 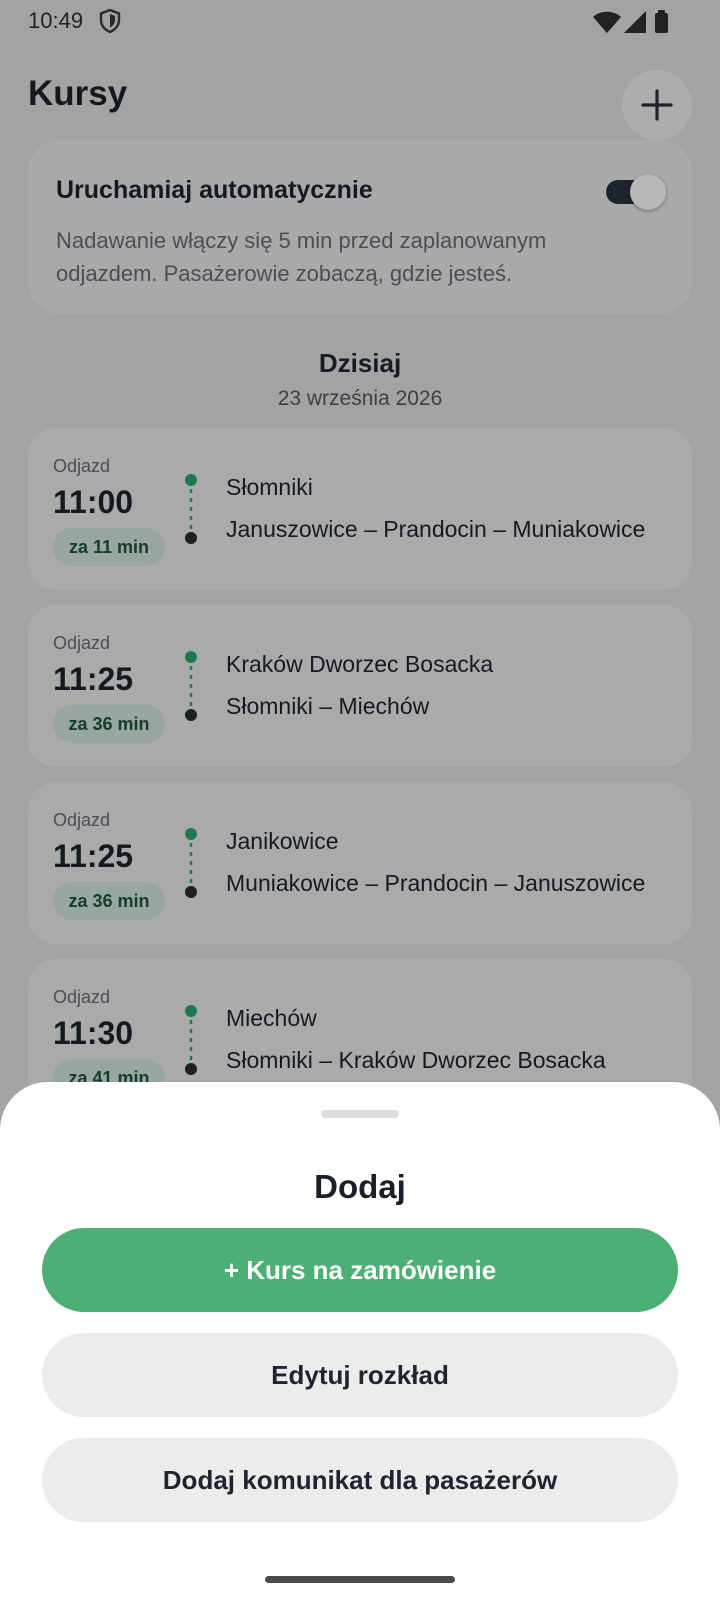 What do you see at coordinates (360, 1579) in the screenshot?
I see `gesture-nav-bar` at bounding box center [360, 1579].